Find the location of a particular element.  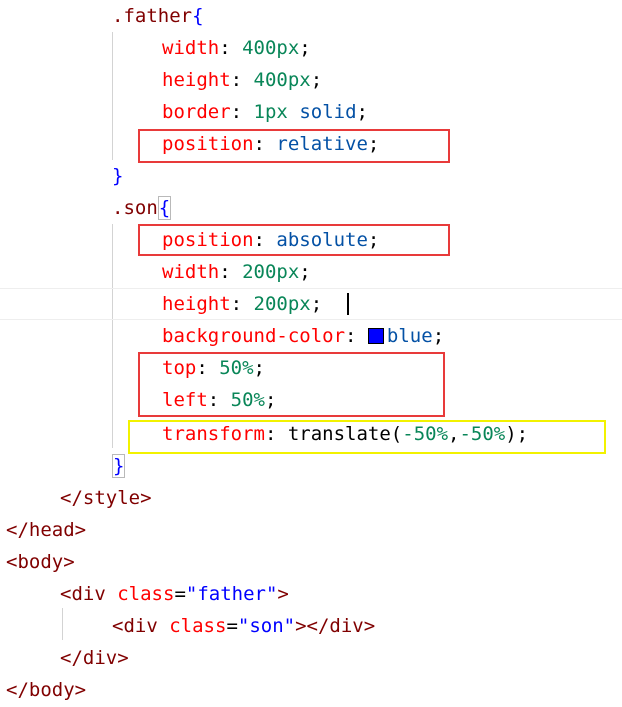

css-value: solid is located at coordinates (328, 112).